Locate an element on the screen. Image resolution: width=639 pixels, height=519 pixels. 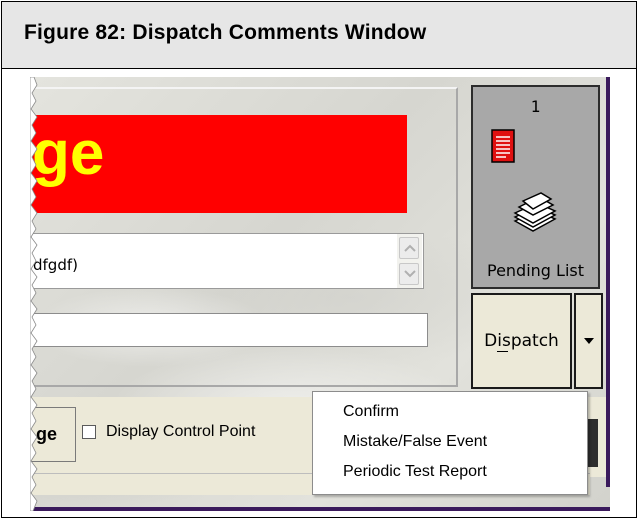
figure-title: Figure 82: Dispatch Comments Window is located at coordinates (225, 32).